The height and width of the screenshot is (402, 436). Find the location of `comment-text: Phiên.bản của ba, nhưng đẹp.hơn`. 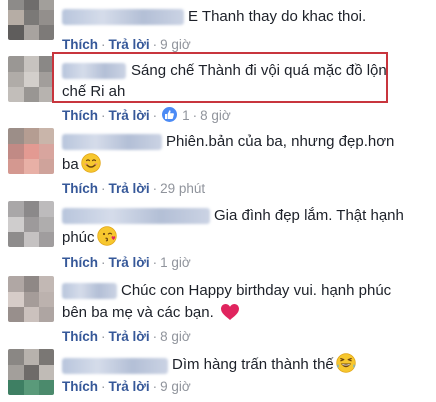

comment-text: Phiên.bản của ba, nhưng đẹp.hơn is located at coordinates (280, 141).